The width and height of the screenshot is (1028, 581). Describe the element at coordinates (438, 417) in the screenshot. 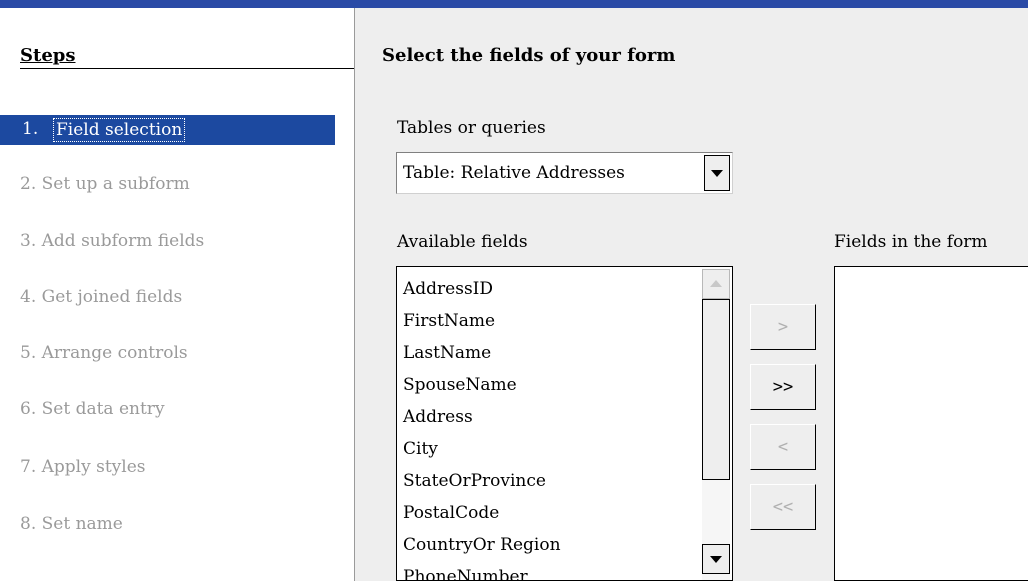

I see `list-item: Address` at that location.